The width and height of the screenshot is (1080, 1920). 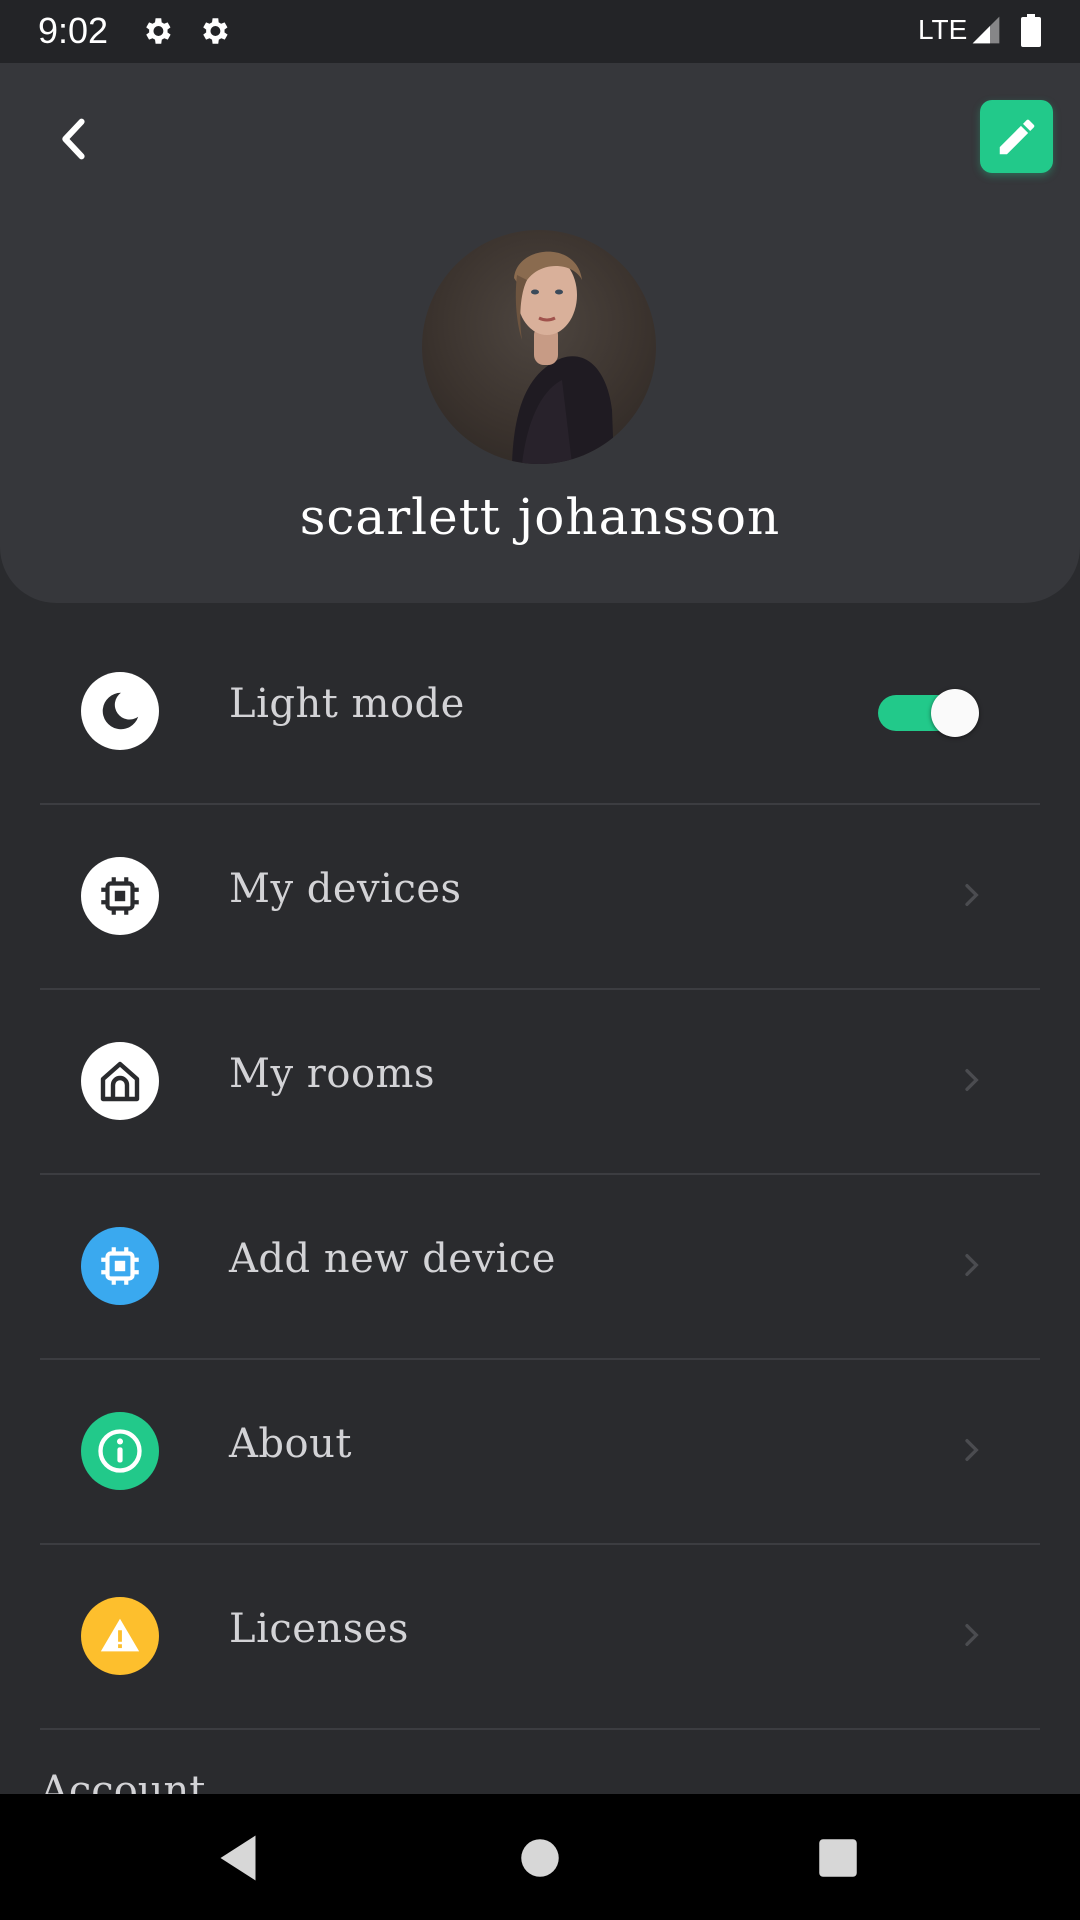 What do you see at coordinates (563, 357) in the screenshot?
I see `avatar-portrait` at bounding box center [563, 357].